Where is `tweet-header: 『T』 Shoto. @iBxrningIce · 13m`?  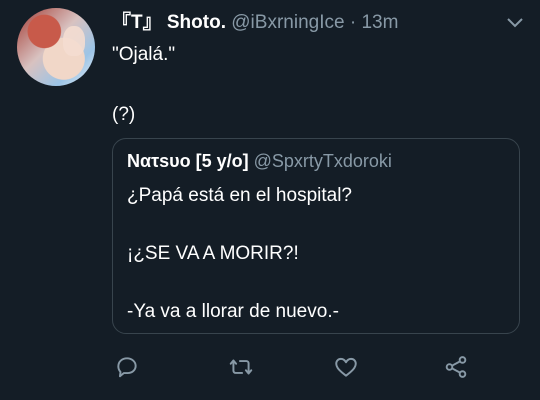 tweet-header: 『T』 Shoto. @iBxrningIce · 13m is located at coordinates (255, 23).